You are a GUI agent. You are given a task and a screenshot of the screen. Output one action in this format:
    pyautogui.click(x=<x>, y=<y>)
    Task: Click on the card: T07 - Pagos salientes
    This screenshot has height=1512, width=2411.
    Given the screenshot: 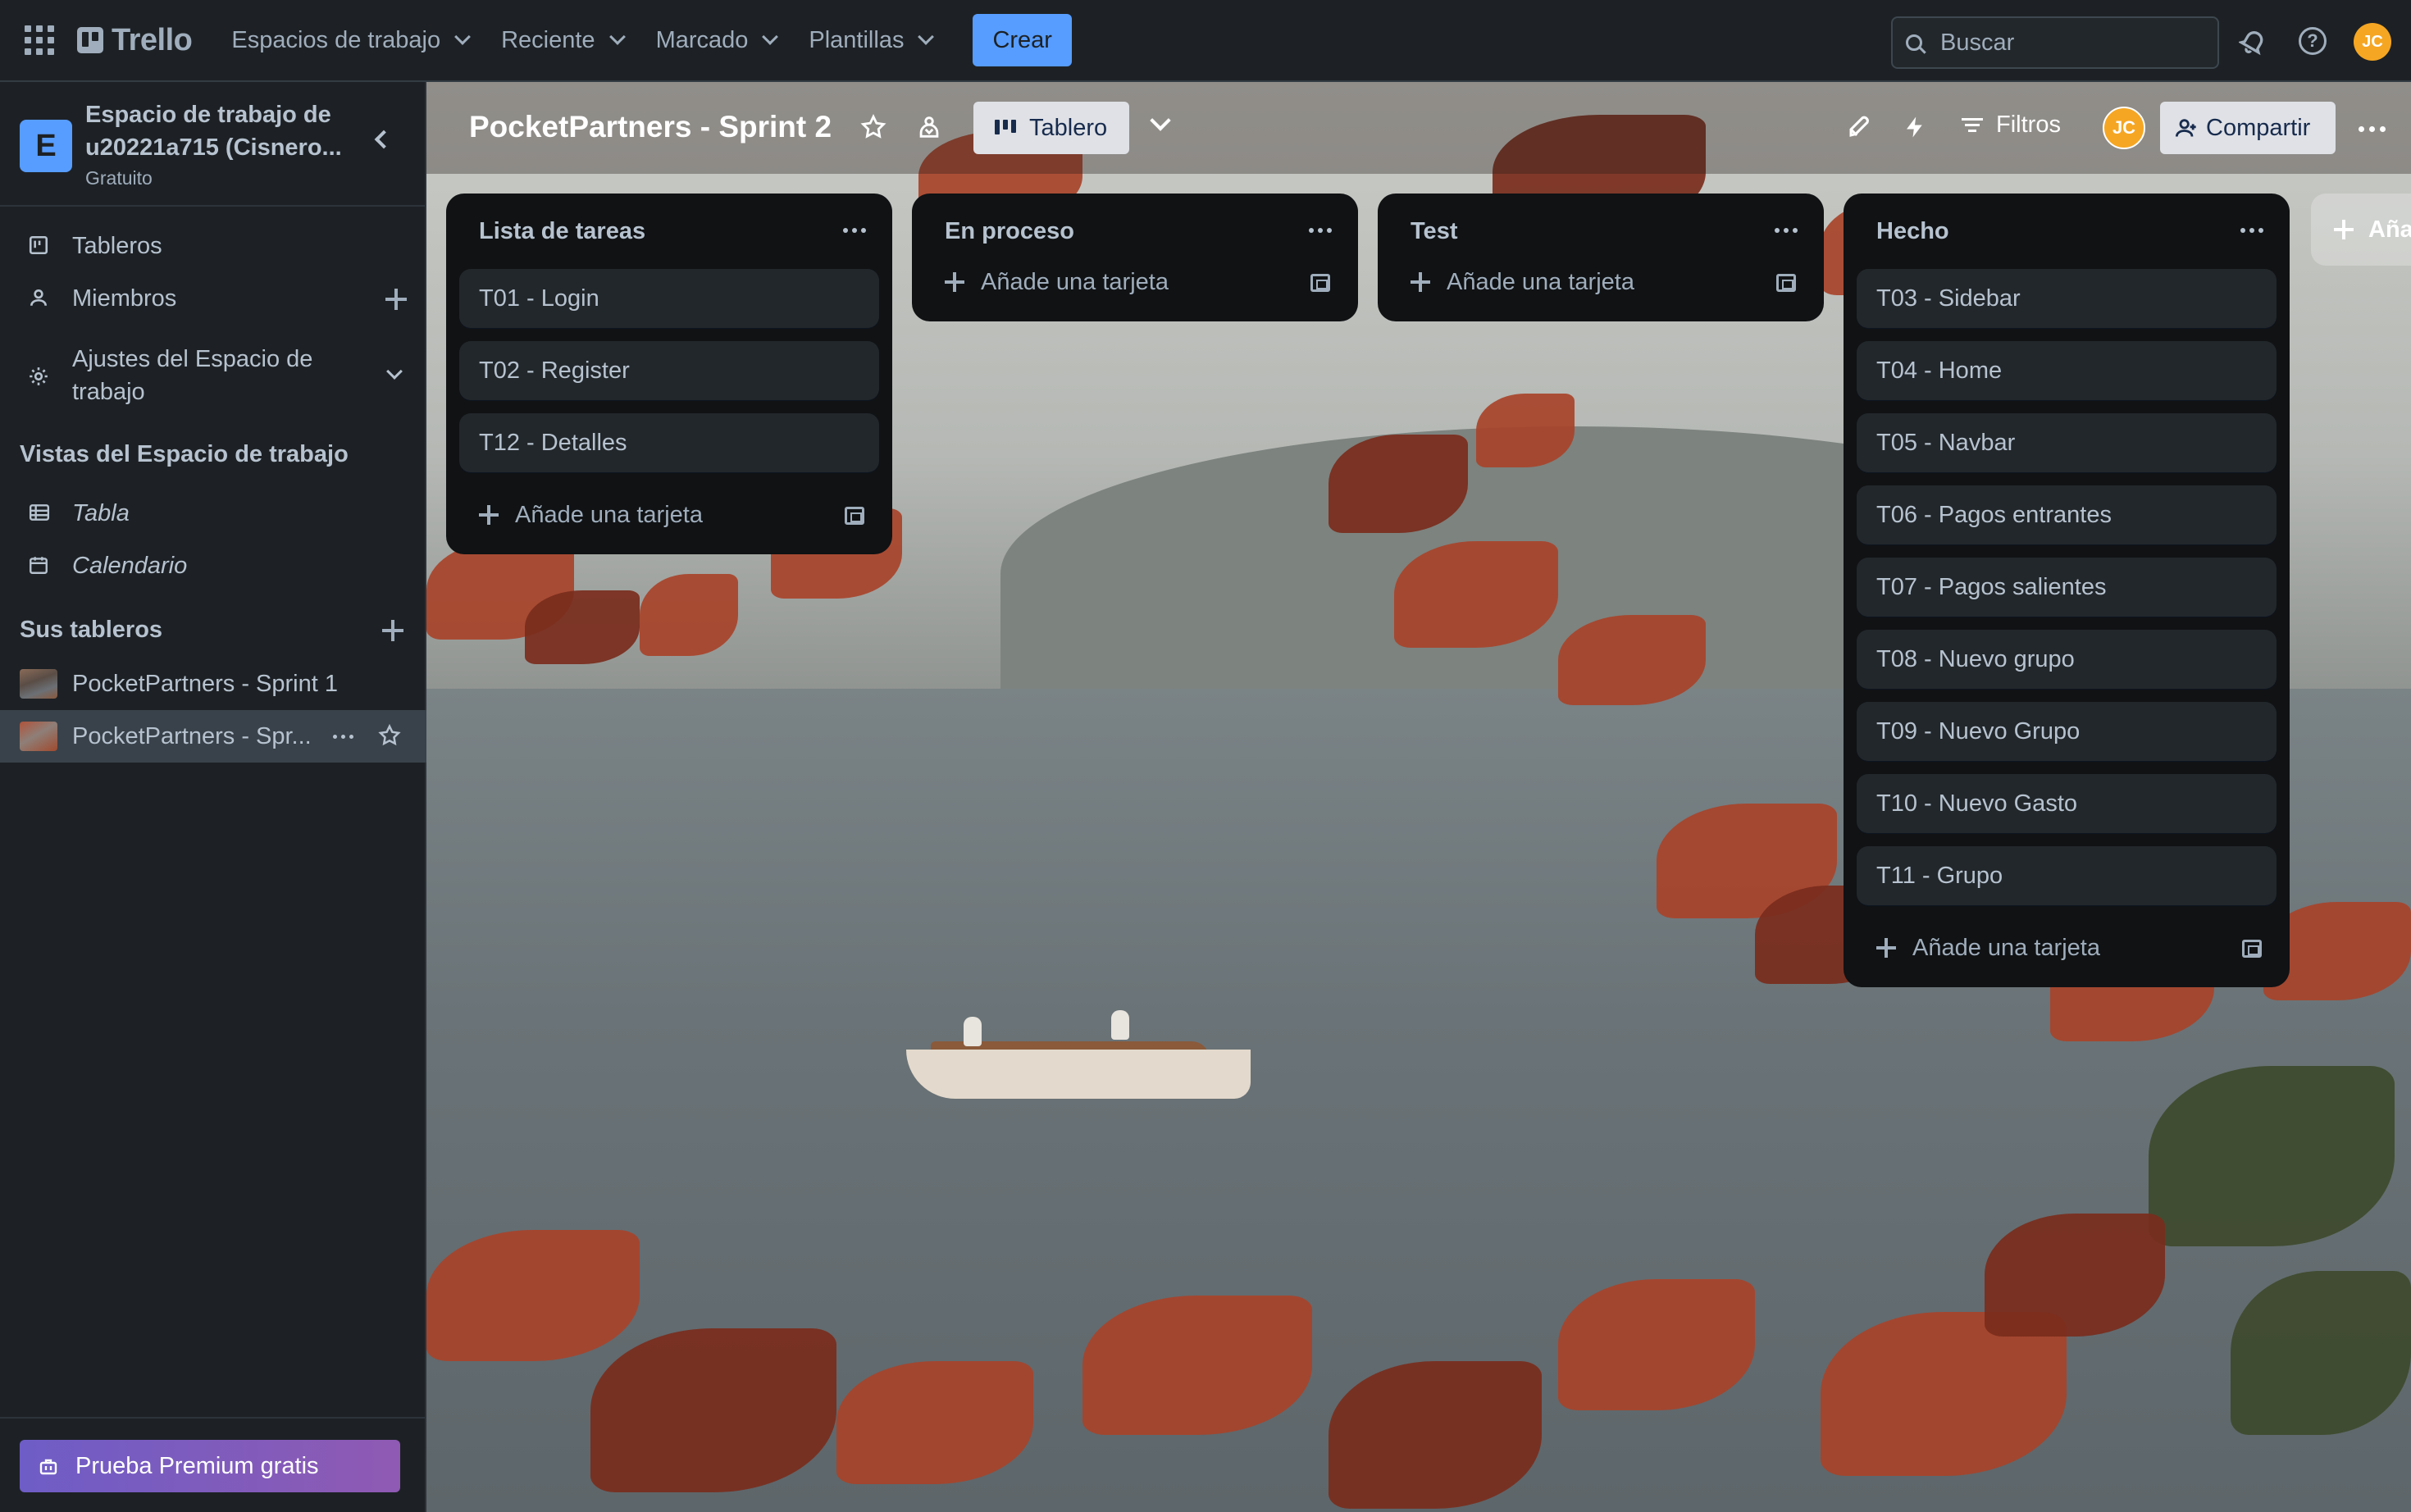 What is the action you would take?
    pyautogui.click(x=2067, y=587)
    